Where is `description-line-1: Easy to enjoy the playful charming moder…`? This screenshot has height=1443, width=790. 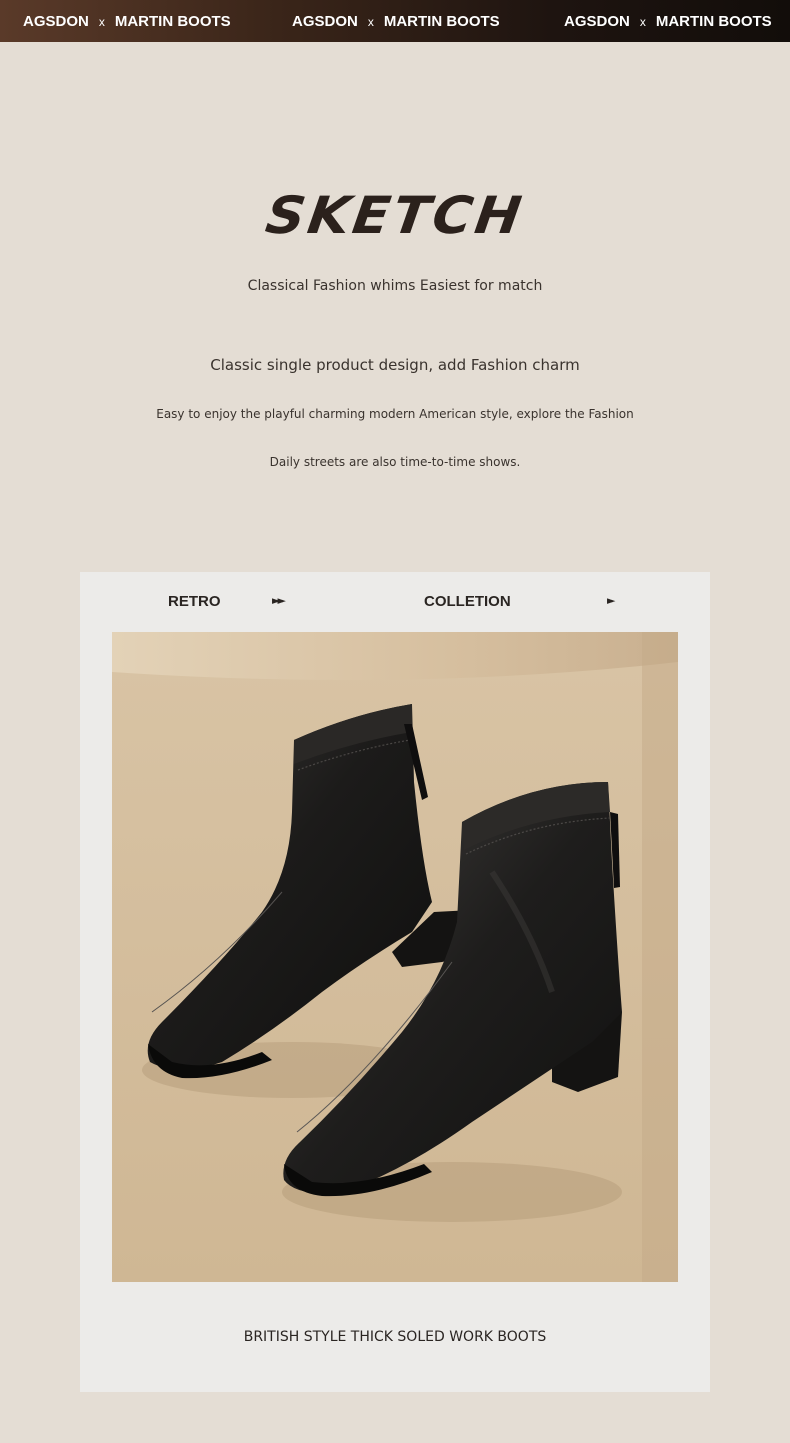
description-line-1: Easy to enjoy the playful charming moder… is located at coordinates (395, 414).